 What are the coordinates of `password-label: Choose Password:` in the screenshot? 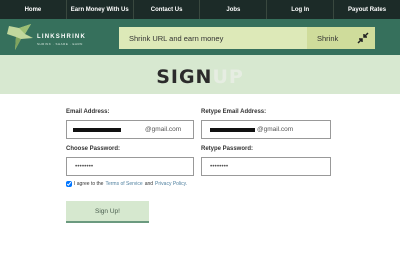 It's located at (93, 149).